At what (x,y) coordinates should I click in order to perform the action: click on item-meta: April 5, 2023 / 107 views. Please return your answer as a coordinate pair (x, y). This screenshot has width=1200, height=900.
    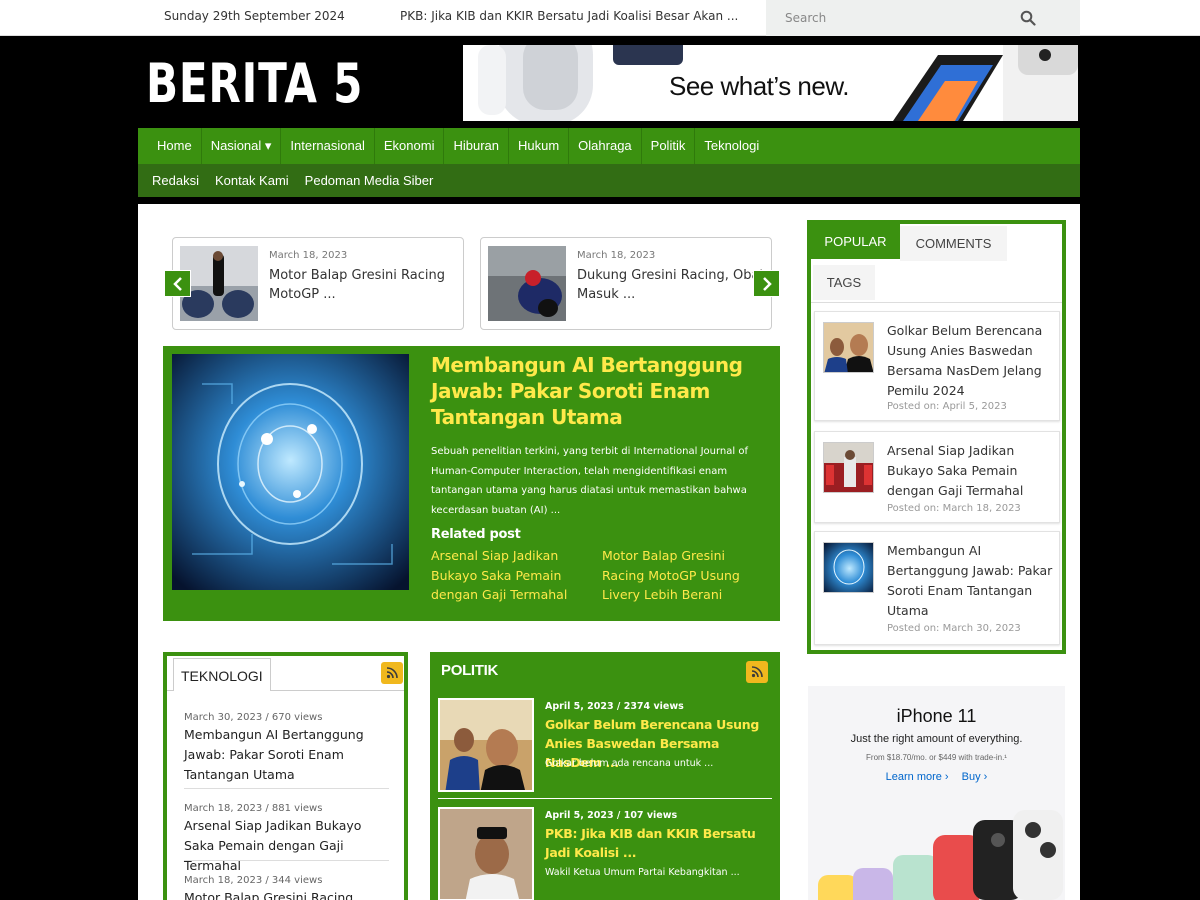
    Looking at the image, I should click on (611, 815).